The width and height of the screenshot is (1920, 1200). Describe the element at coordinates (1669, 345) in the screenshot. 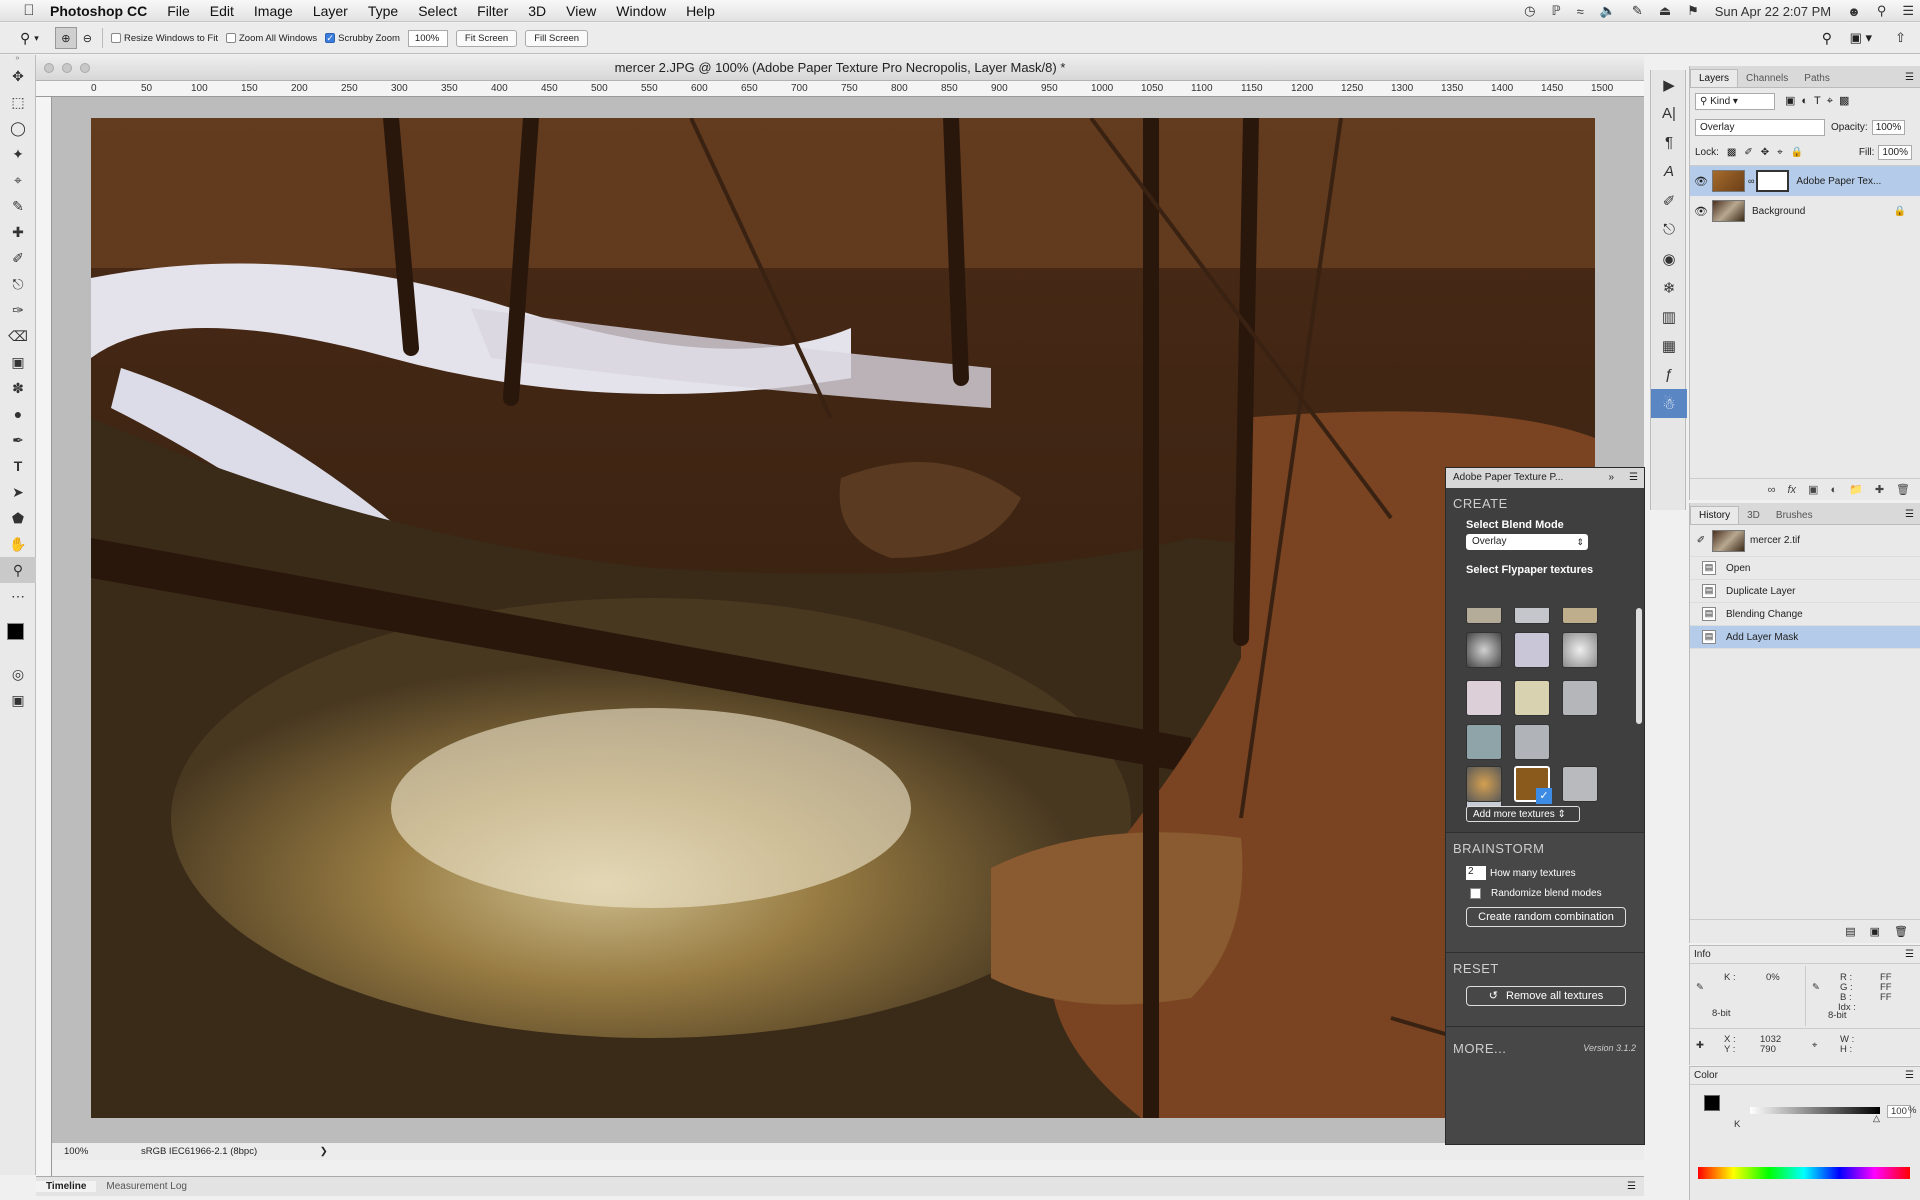

I see `navigator-icon: ▦` at that location.